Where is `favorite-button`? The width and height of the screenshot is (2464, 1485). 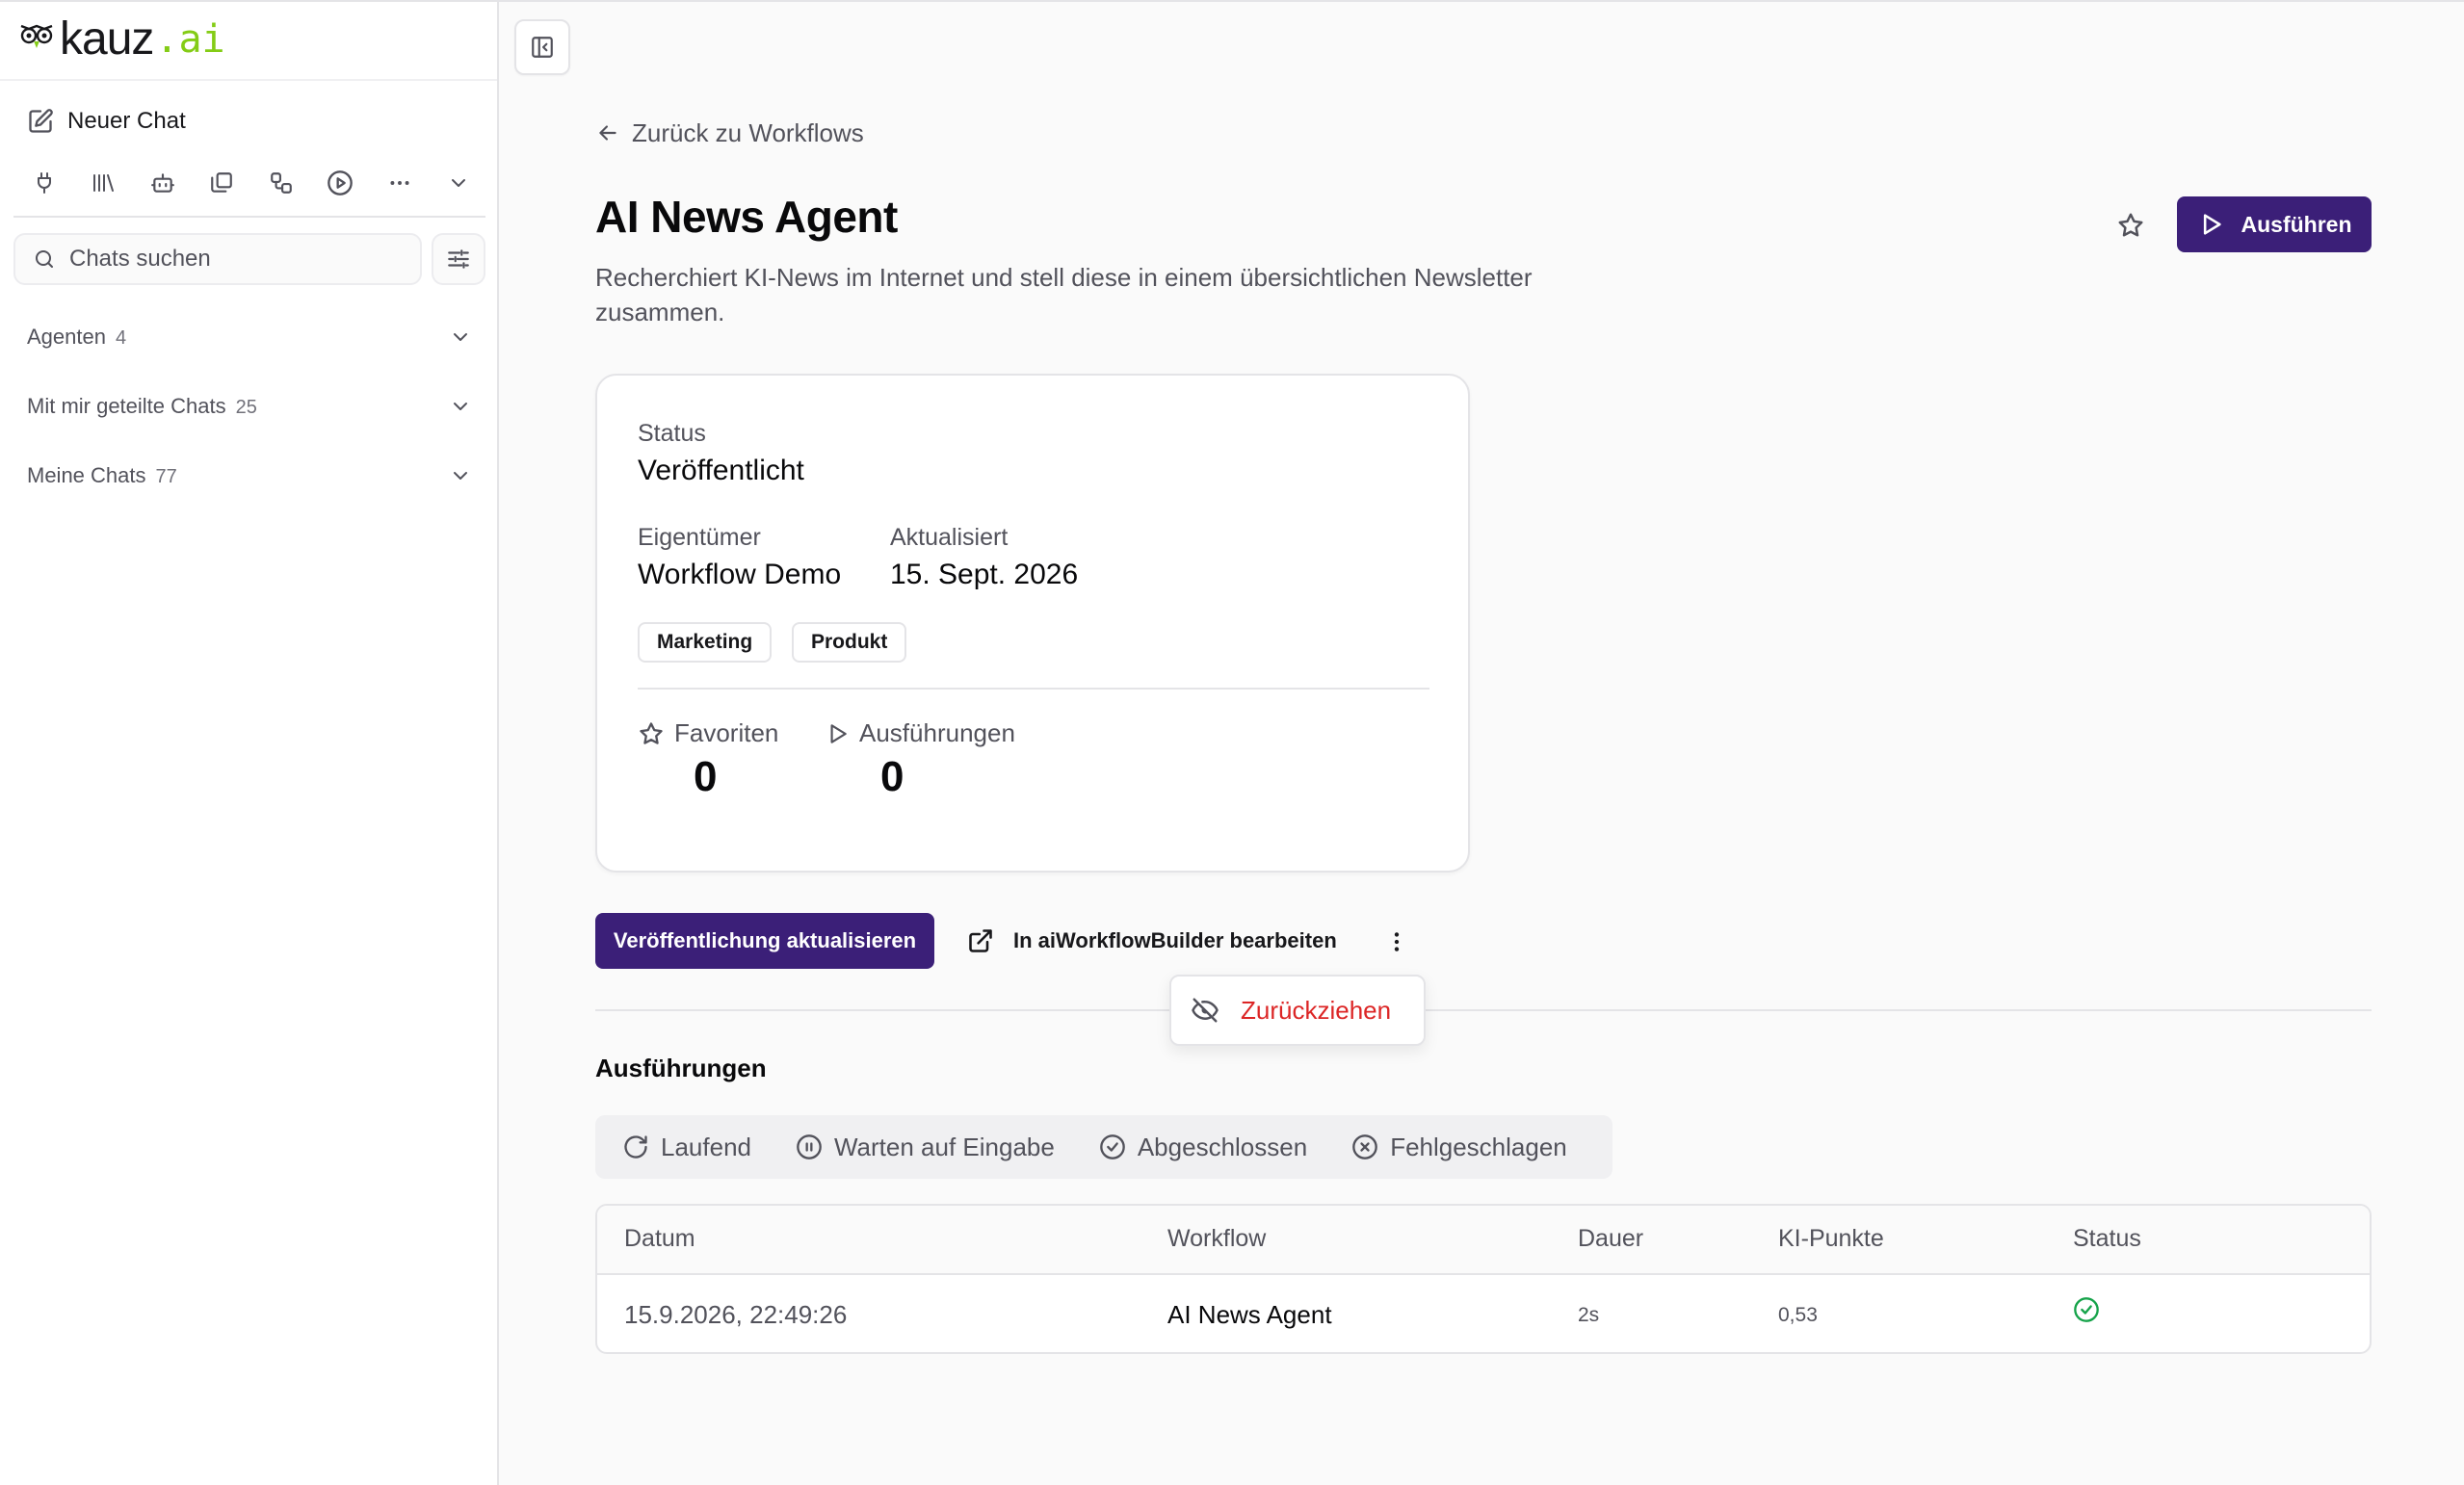 favorite-button is located at coordinates (2131, 226).